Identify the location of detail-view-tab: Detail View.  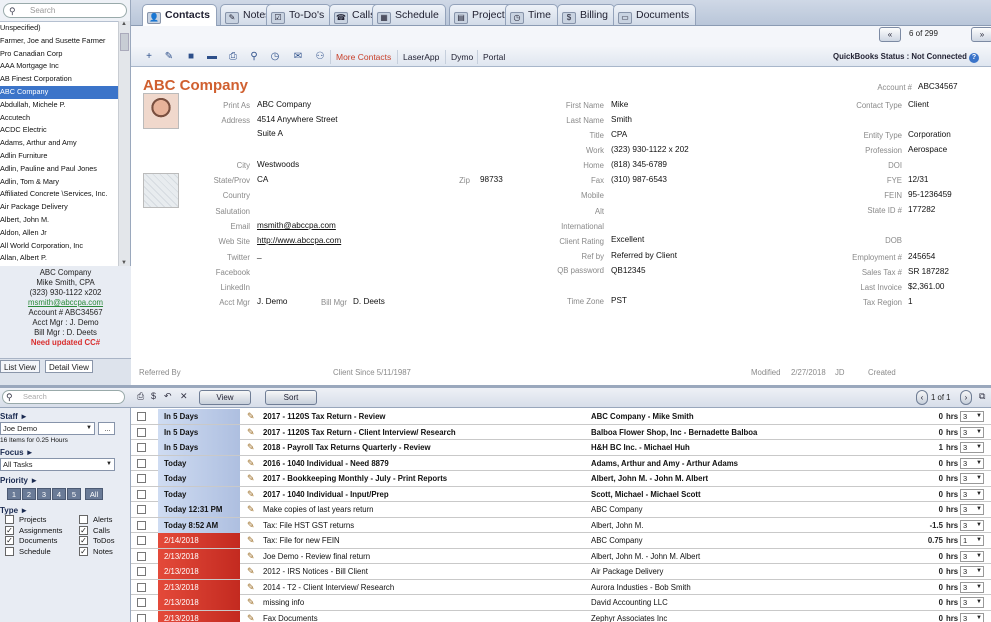
(69, 366).